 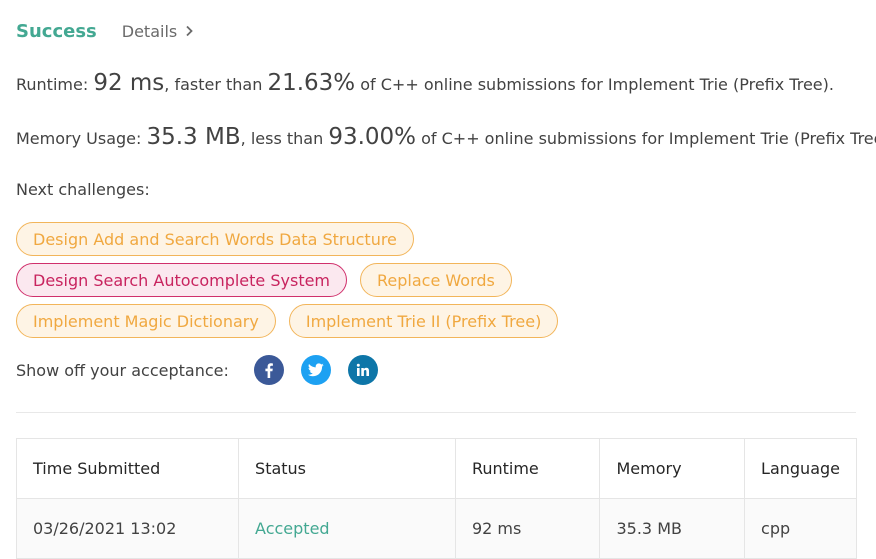 I want to click on language-cell: cpp, so click(x=800, y=528).